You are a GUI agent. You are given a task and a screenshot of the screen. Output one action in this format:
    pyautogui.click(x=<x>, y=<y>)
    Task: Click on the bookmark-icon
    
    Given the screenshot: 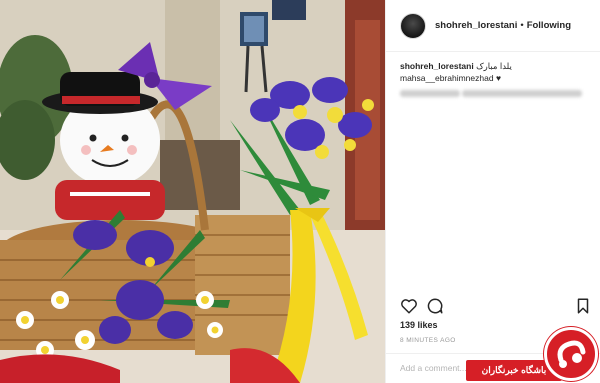 What is the action you would take?
    pyautogui.click(x=583, y=306)
    